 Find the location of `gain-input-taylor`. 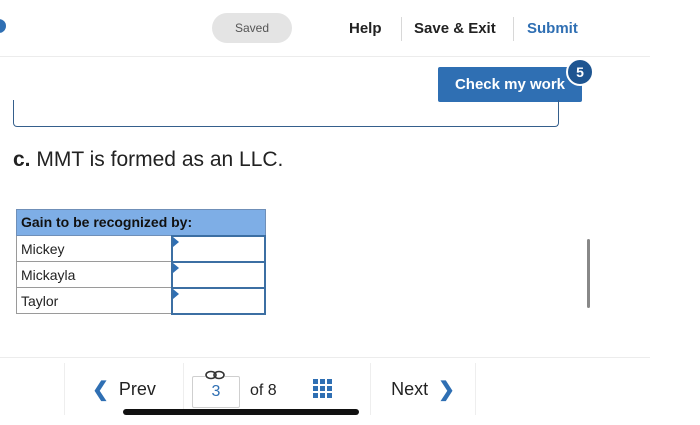

gain-input-taylor is located at coordinates (218, 300).